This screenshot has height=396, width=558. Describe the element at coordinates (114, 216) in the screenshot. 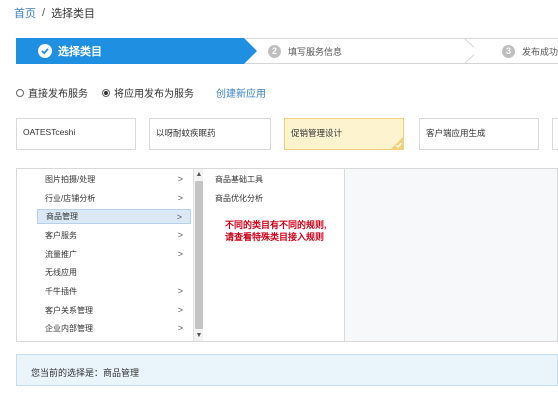

I see `category-item-active: 商品管理 >` at that location.